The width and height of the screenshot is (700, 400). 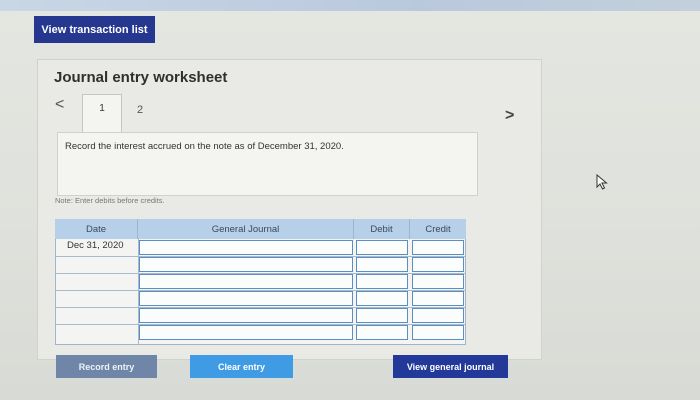 What do you see at coordinates (59, 105) in the screenshot?
I see `previous-arrow-icon: <` at bounding box center [59, 105].